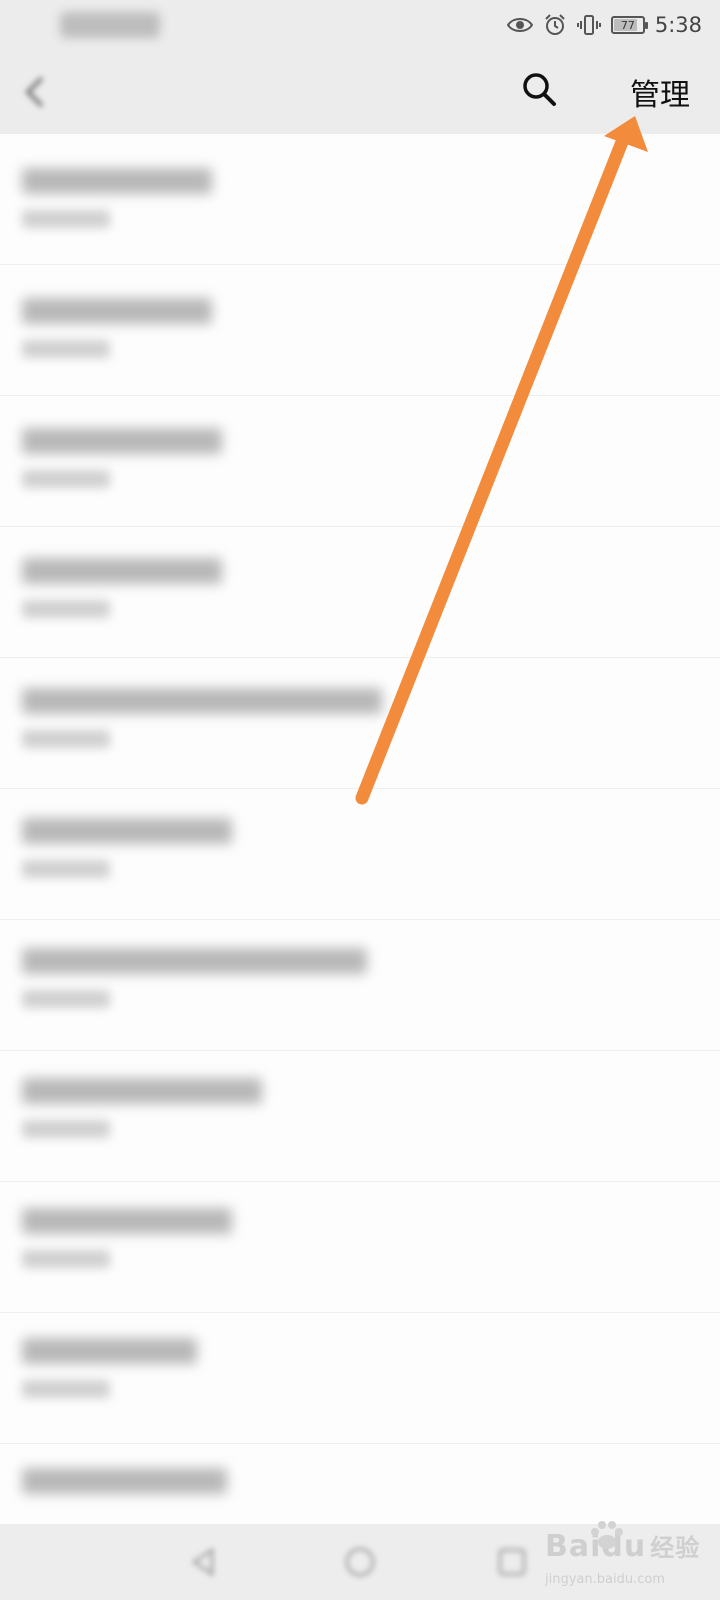  I want to click on nav-back-icon, so click(204, 1562).